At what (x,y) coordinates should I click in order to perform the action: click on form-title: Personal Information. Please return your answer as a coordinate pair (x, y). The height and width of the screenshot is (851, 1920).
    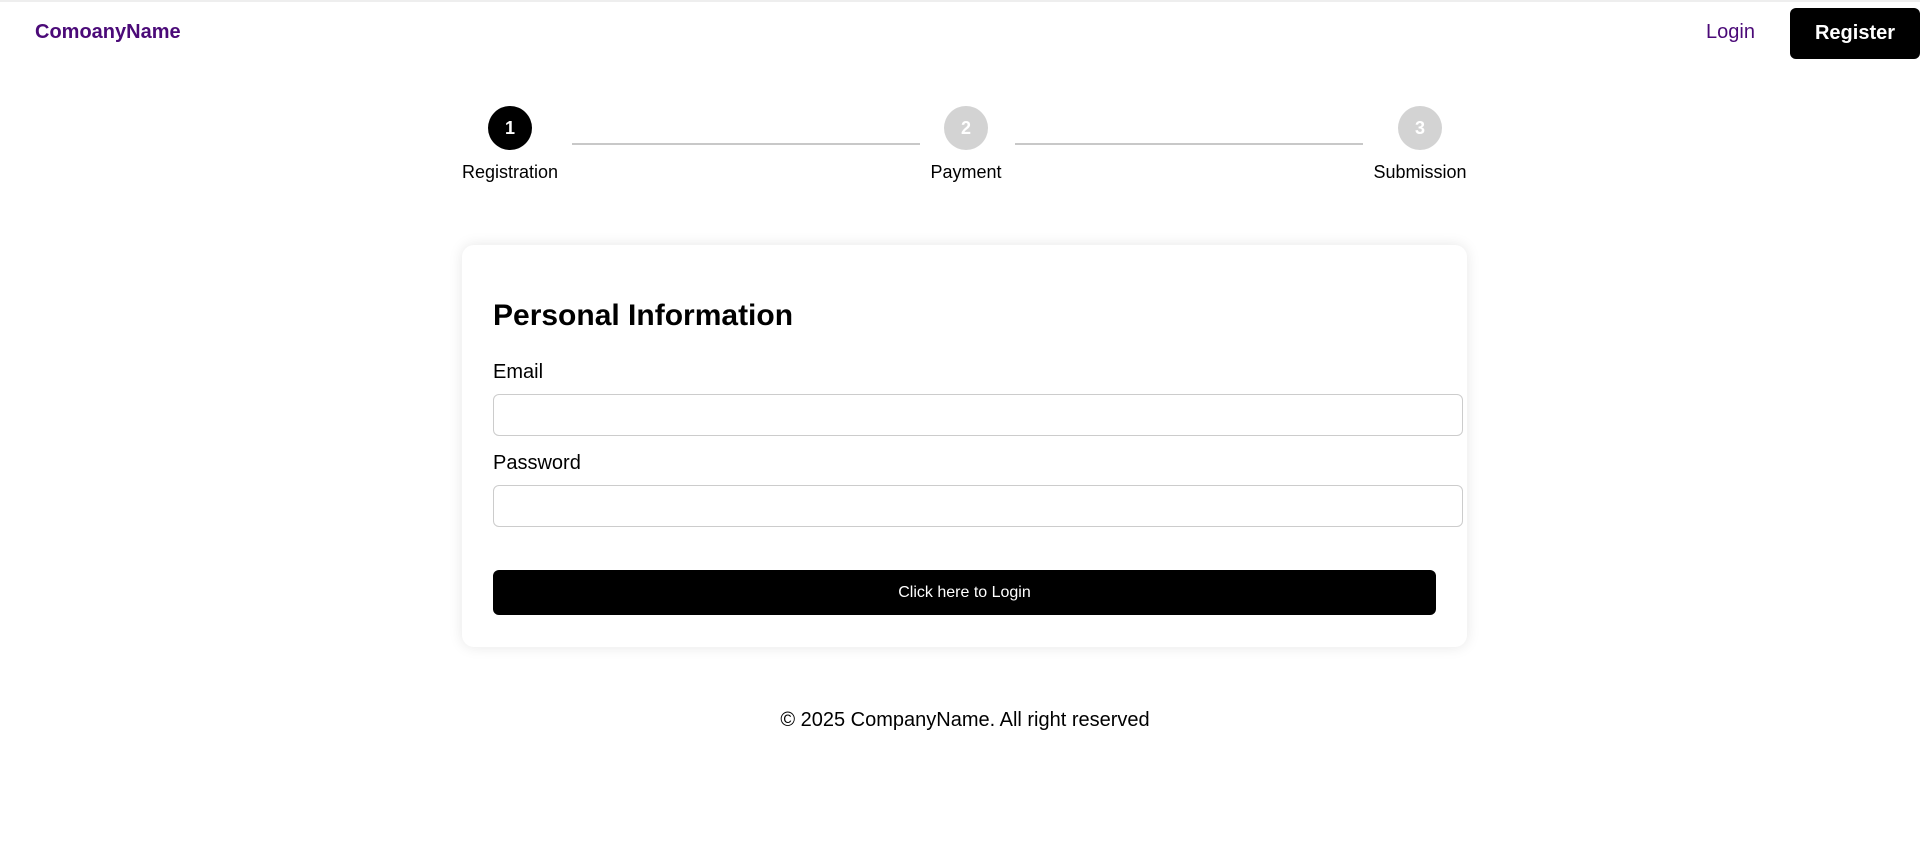
    Looking at the image, I should click on (643, 315).